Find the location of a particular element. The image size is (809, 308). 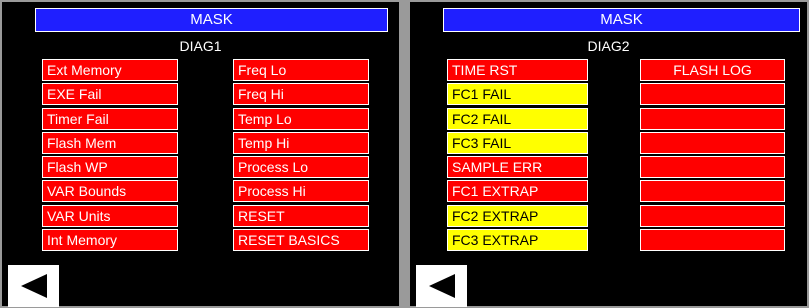

flash-mem-button: Flash Mem is located at coordinates (110, 143).